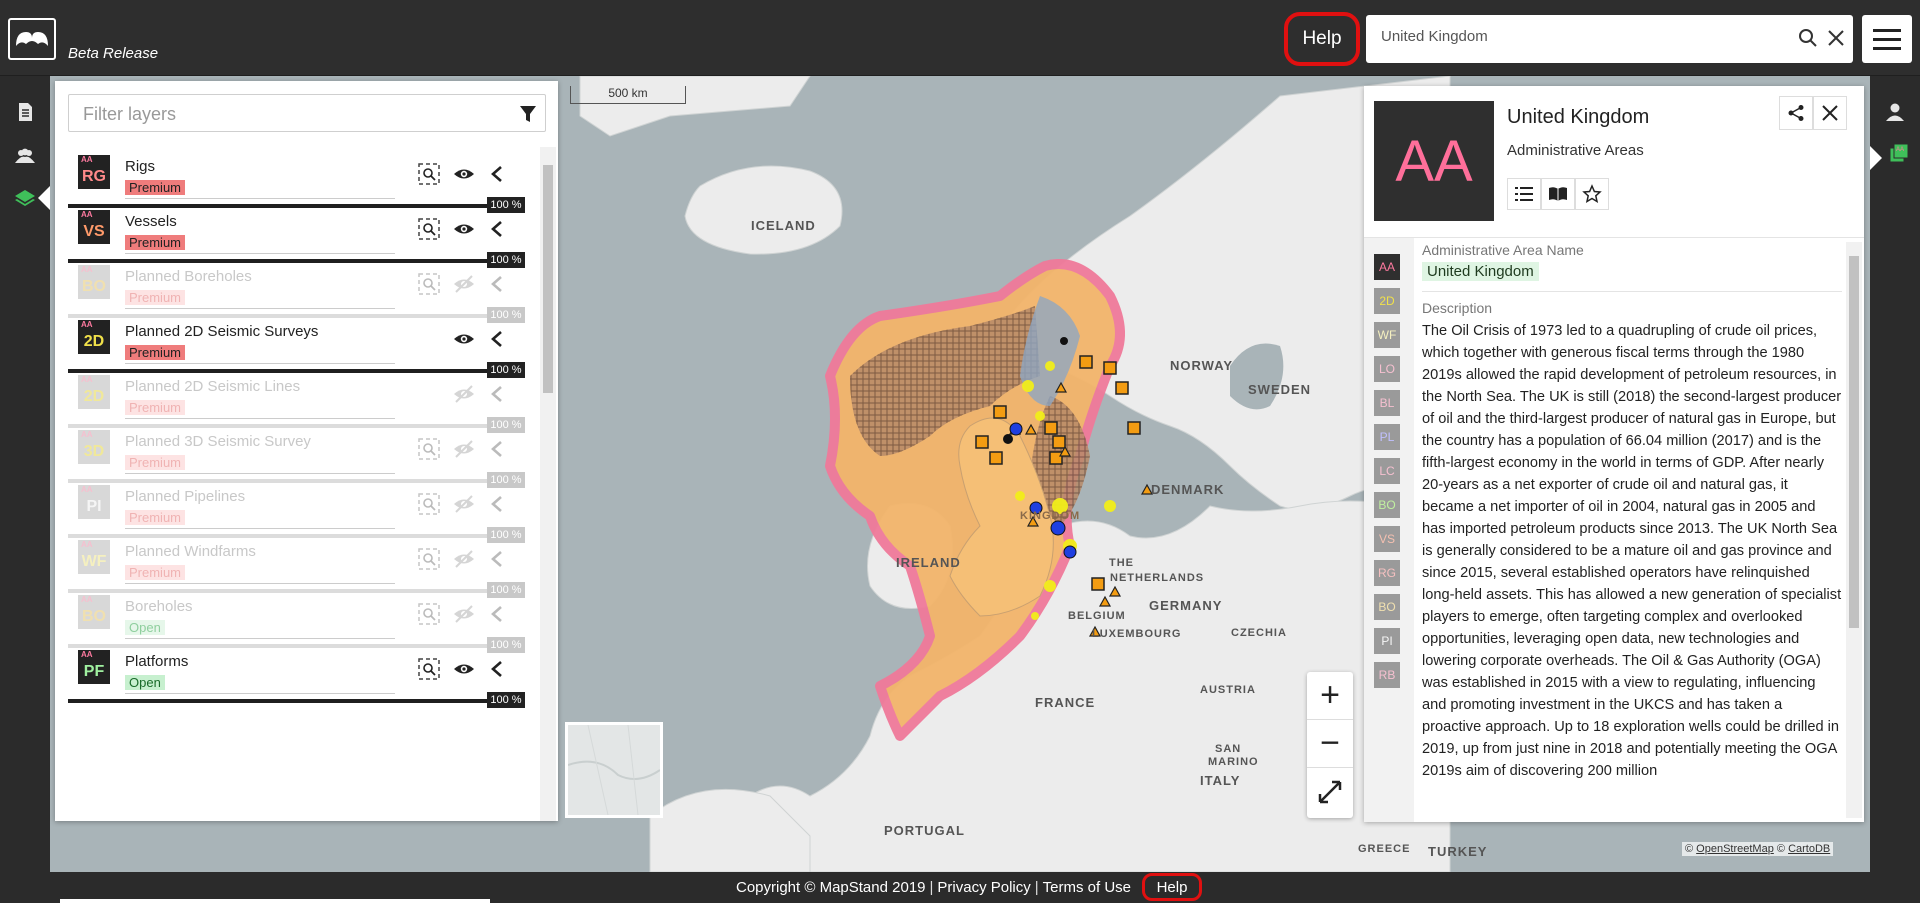  Describe the element at coordinates (1387, 471) in the screenshot. I see `related-layer-badge: LC` at that location.